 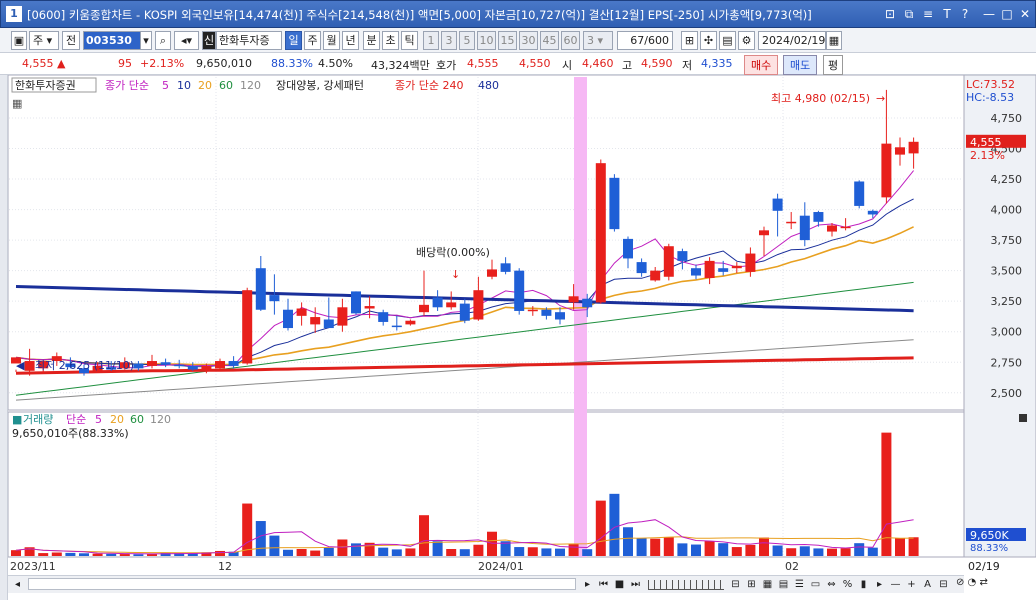 I want to click on text-icon: T, so click(x=947, y=14).